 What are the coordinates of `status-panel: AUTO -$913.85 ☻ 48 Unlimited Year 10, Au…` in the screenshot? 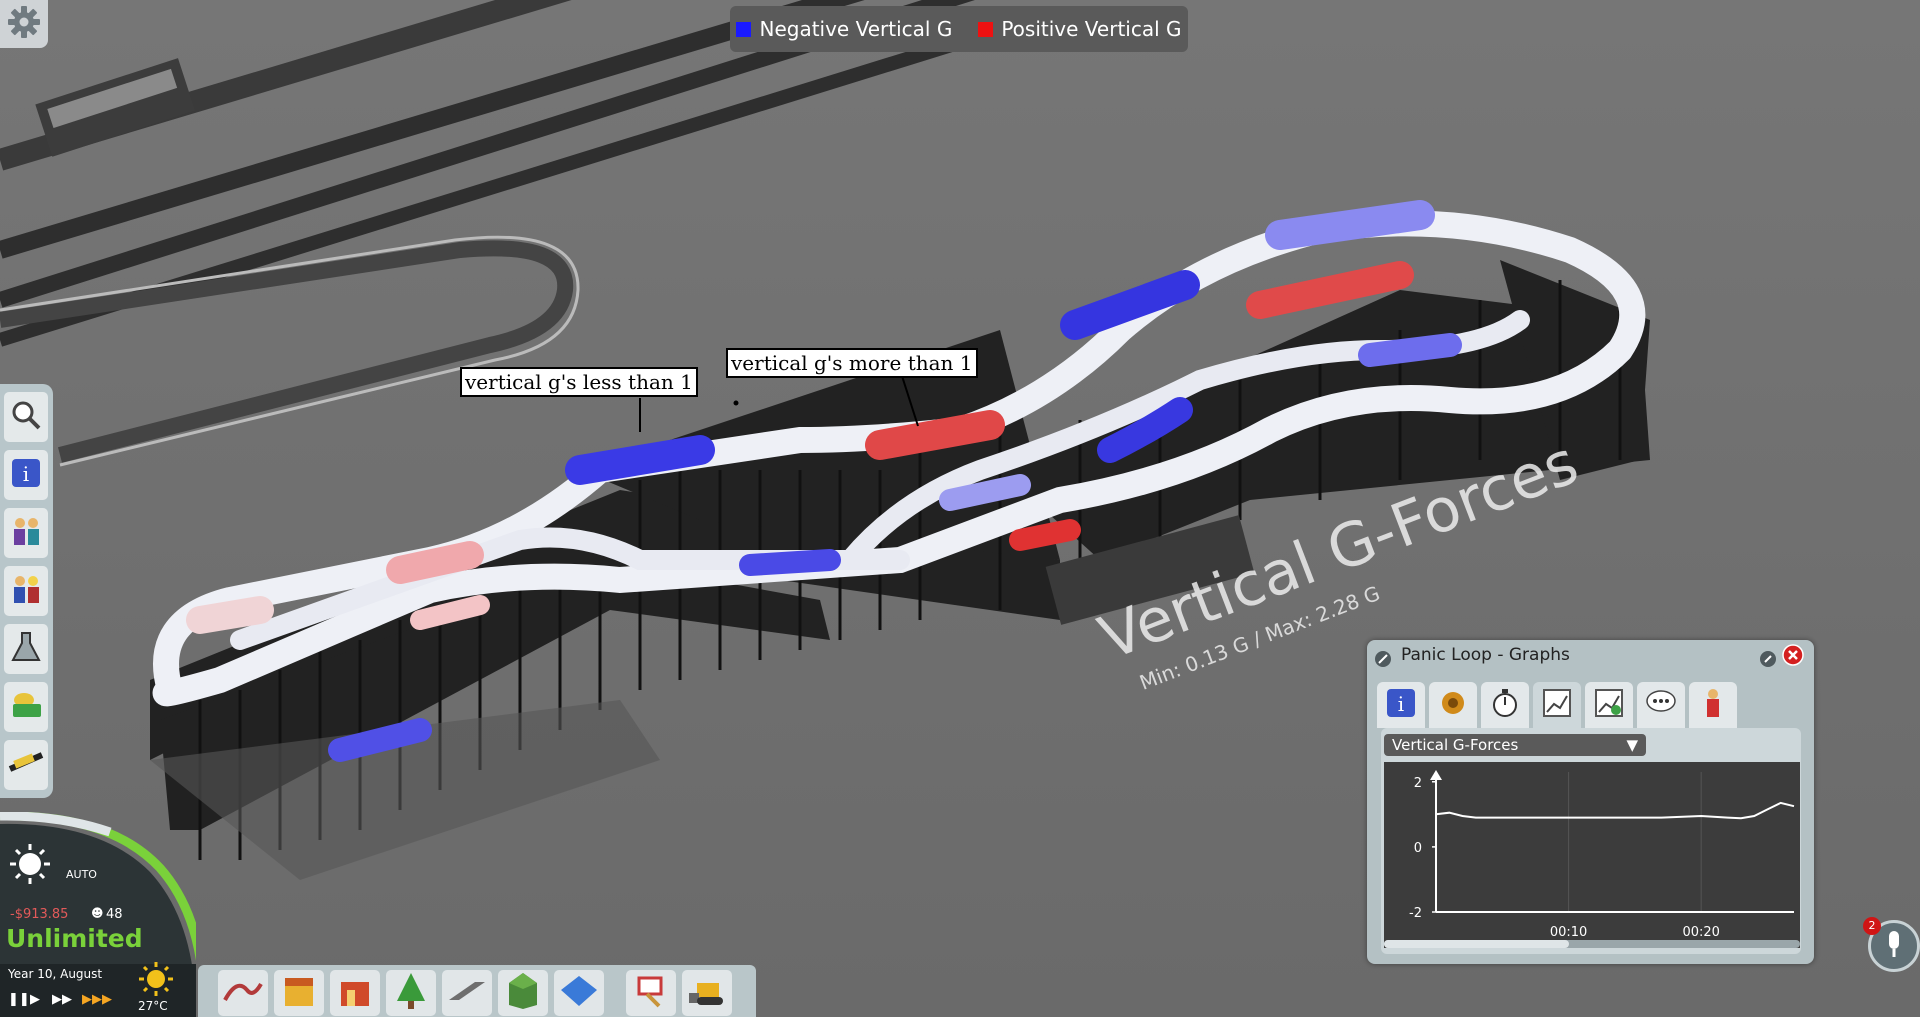 It's located at (98, 914).